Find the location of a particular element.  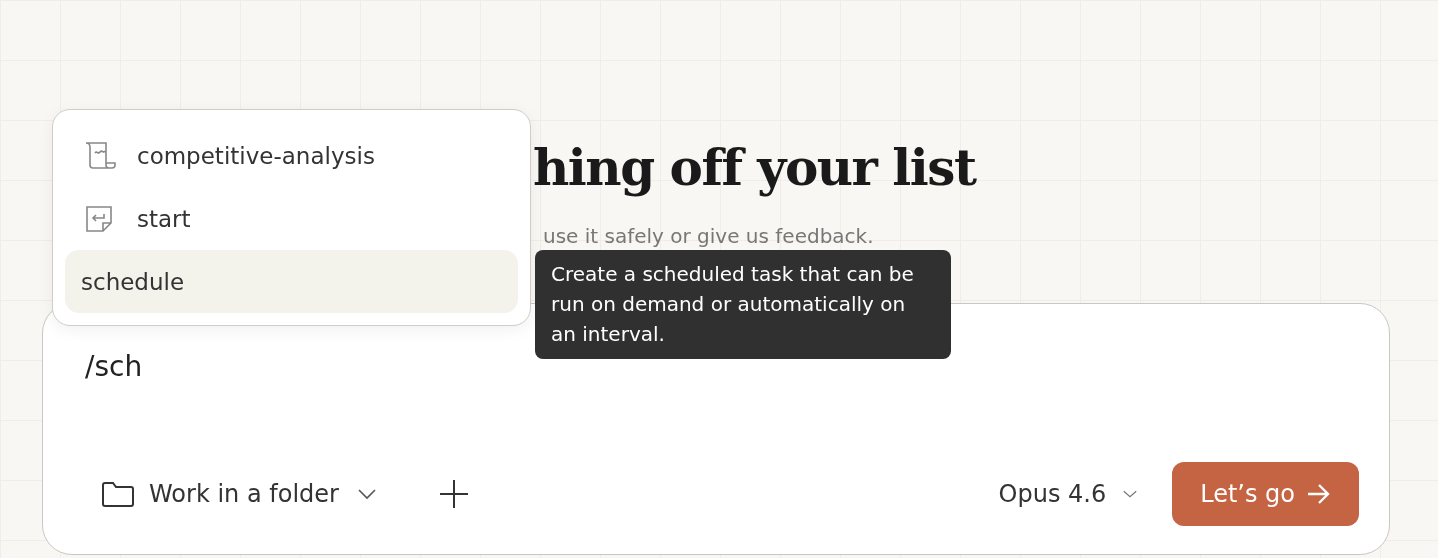

command-menu-item: competitive-analysis is located at coordinates (291, 155).